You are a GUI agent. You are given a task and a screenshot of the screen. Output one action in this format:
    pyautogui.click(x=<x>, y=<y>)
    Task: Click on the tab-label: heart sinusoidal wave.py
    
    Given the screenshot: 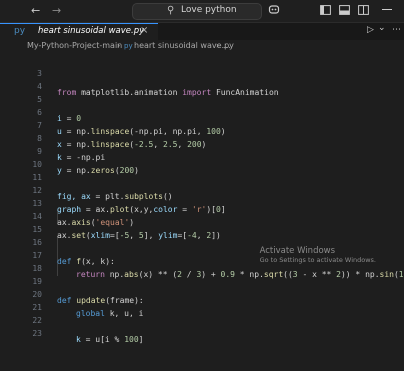 What is the action you would take?
    pyautogui.click(x=91, y=31)
    